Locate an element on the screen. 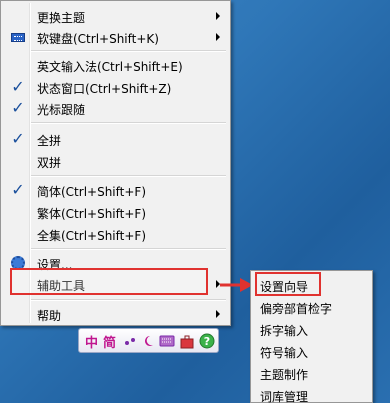 This screenshot has width=390, height=403. menu-item-label: 双拼 is located at coordinates (49, 163).